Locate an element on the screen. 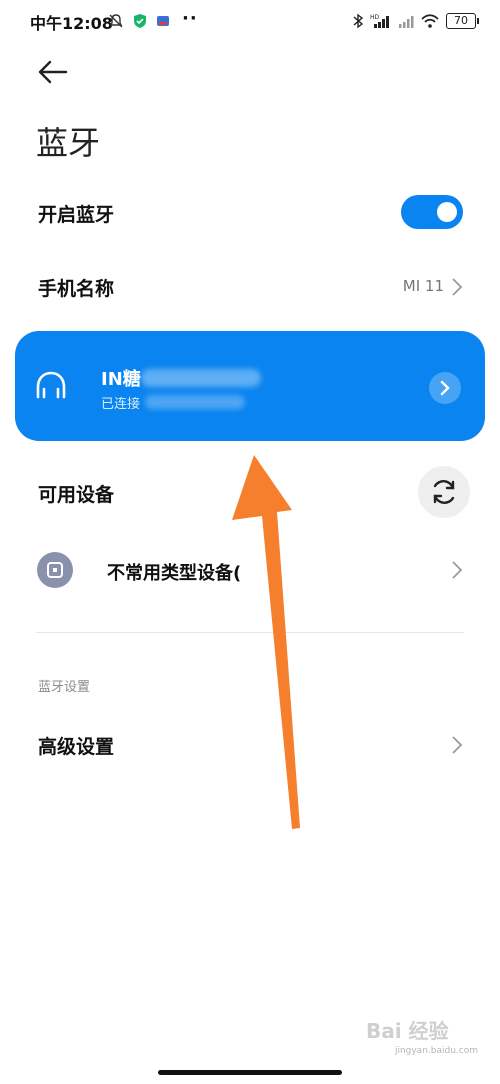 The width and height of the screenshot is (500, 1084). connected-device-status: 已连接 is located at coordinates (121, 404).